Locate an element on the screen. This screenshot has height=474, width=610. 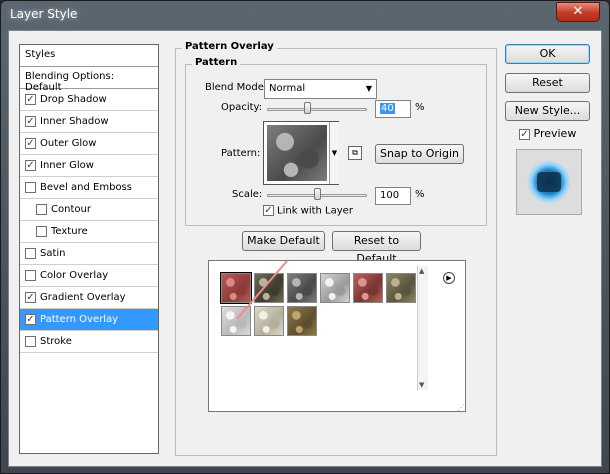
scale-unit: % is located at coordinates (420, 194).